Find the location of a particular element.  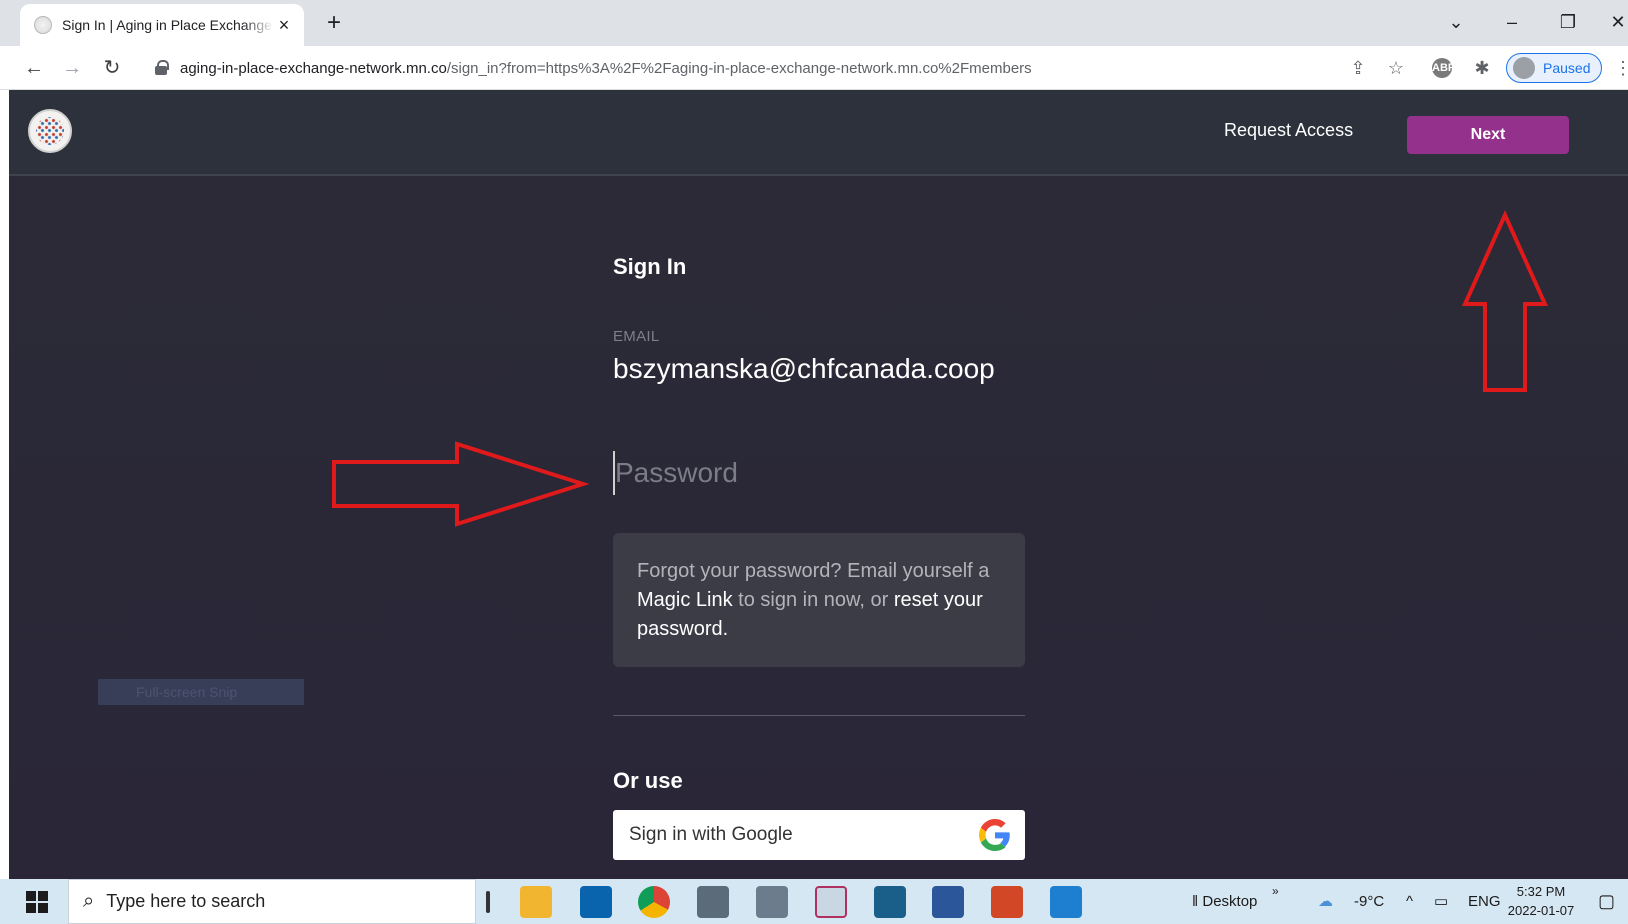

request-access-link: Request Access is located at coordinates (1288, 130).